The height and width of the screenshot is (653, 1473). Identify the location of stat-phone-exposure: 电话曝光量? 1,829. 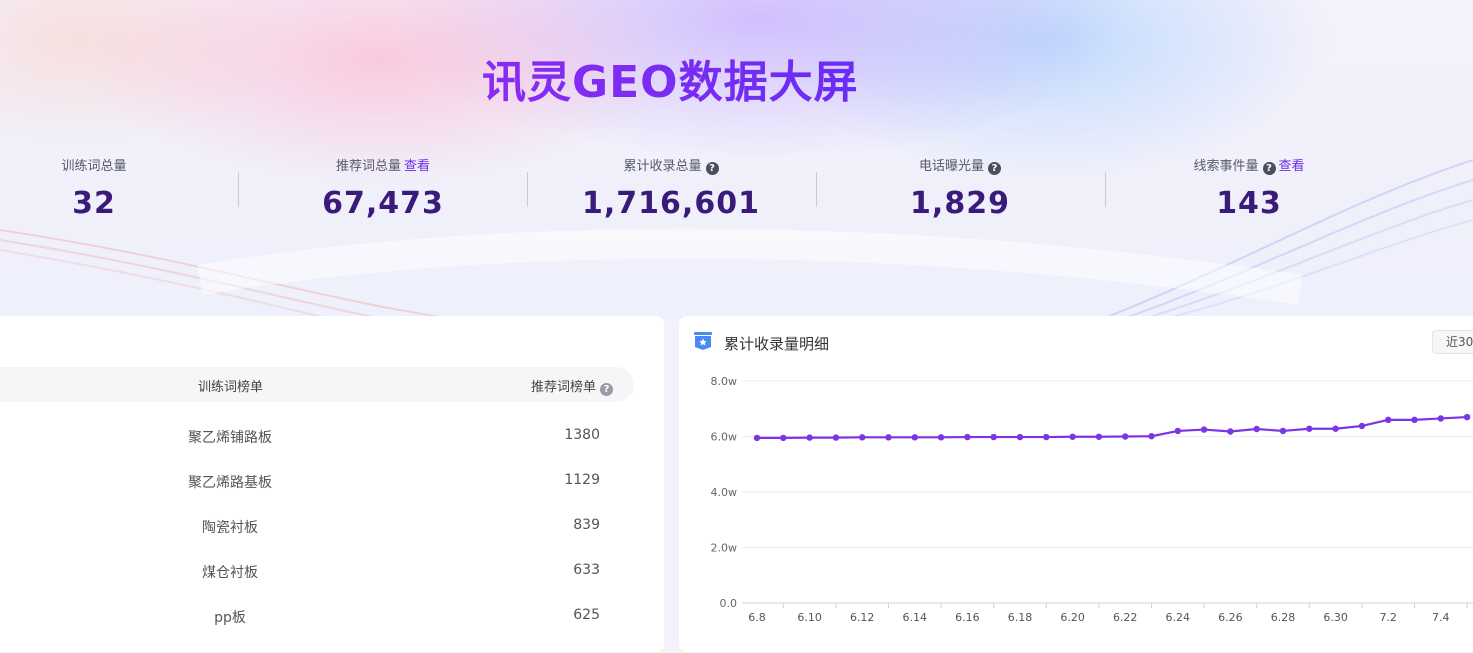
(960, 189).